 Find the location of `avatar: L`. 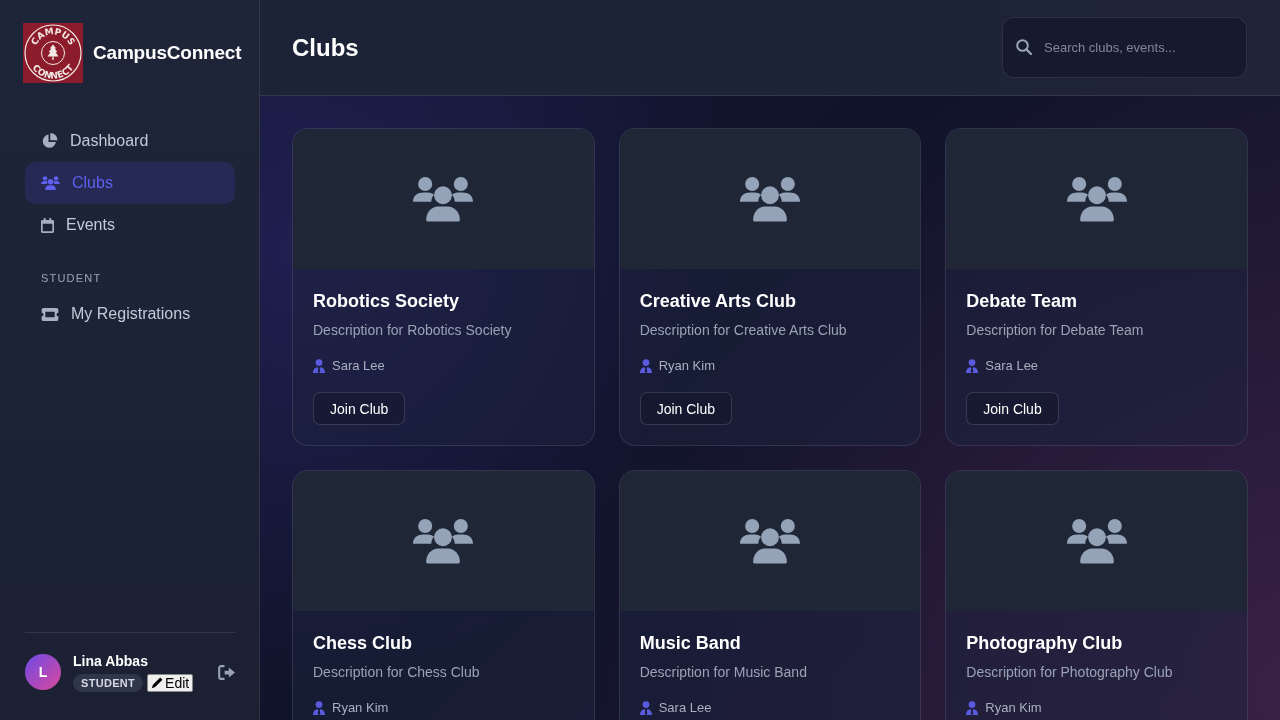

avatar: L is located at coordinates (43, 672).